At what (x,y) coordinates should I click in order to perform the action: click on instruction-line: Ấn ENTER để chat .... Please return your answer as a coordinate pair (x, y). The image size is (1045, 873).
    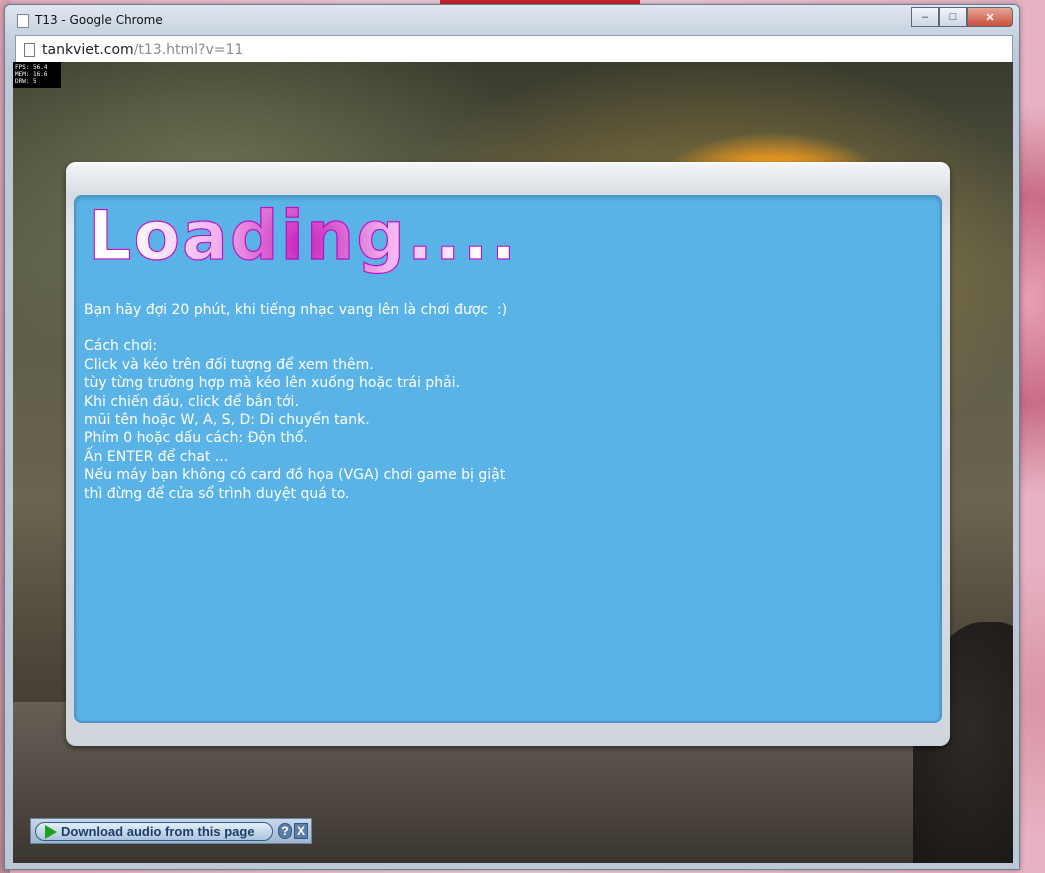
    Looking at the image, I should click on (156, 456).